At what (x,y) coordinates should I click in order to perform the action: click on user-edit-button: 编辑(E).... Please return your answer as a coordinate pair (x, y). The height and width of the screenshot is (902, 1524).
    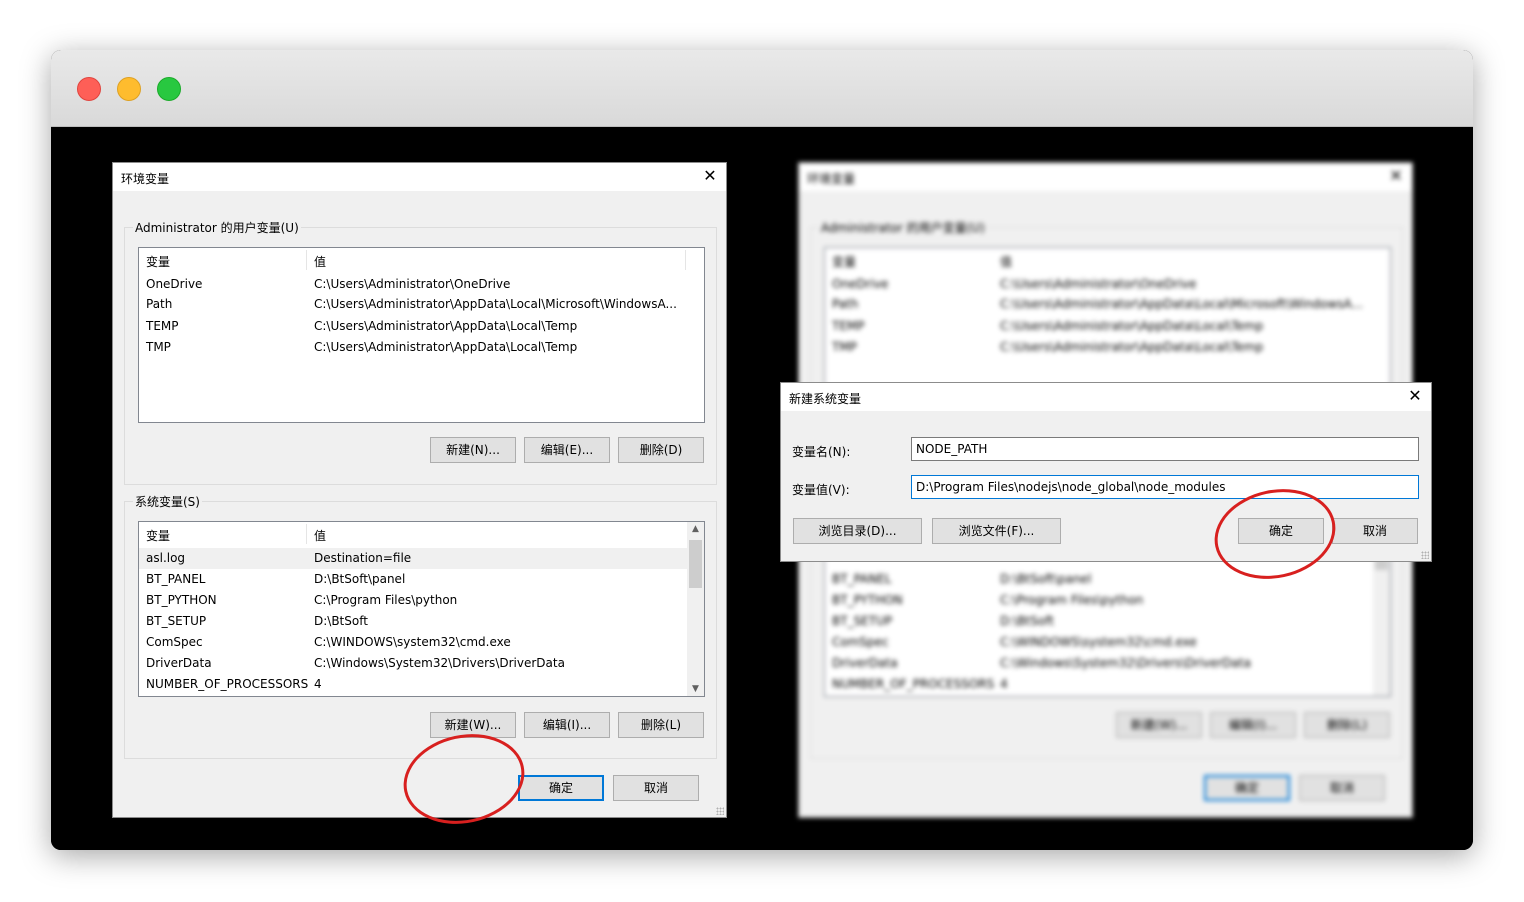
    Looking at the image, I should click on (567, 450).